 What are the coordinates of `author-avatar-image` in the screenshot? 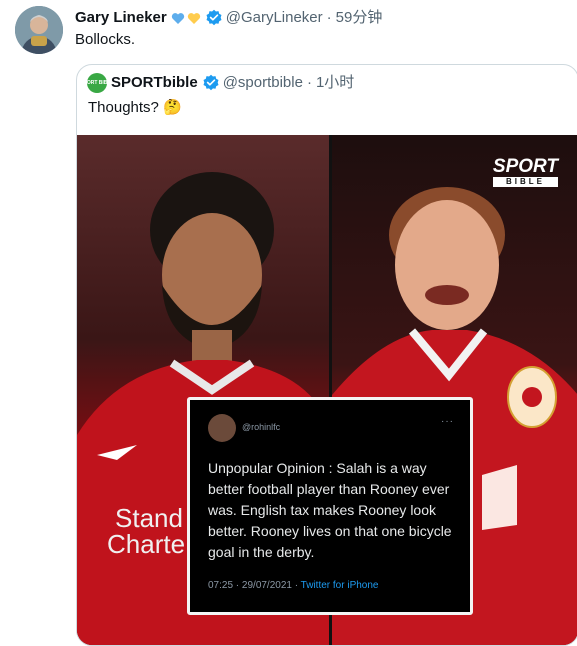 It's located at (39, 30).